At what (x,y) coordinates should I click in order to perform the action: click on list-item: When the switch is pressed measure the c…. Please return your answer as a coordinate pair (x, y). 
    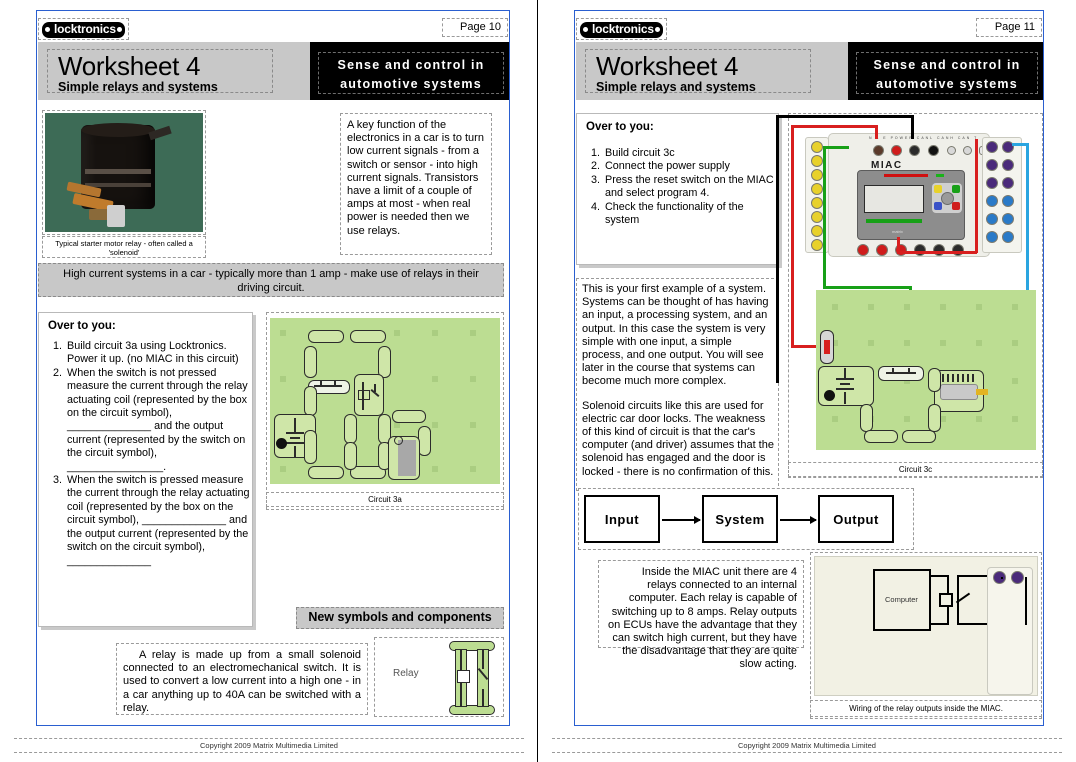
    Looking at the image, I should click on (158, 521).